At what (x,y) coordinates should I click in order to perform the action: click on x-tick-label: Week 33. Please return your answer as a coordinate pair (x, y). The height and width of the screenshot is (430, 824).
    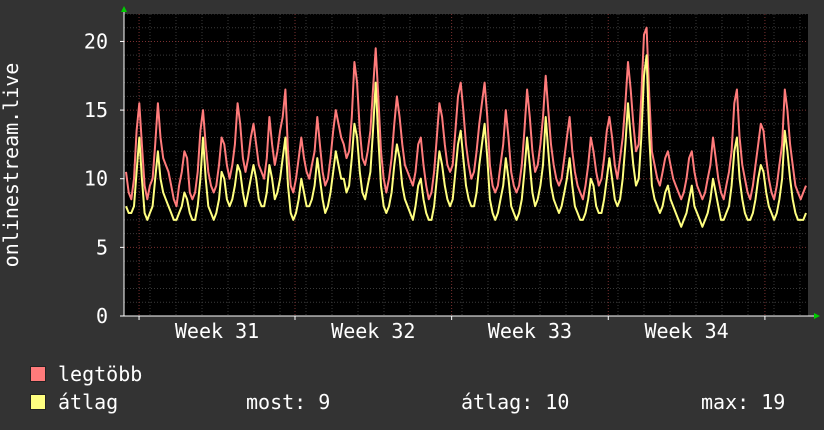
    Looking at the image, I should click on (530, 331).